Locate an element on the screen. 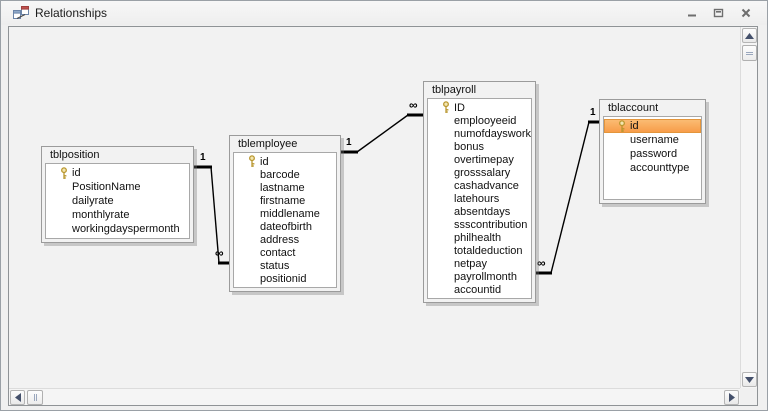 Image resolution: width=768 pixels, height=411 pixels. field-row-tblpayroll-emplooyeeid: emplooyeeid is located at coordinates (479, 120).